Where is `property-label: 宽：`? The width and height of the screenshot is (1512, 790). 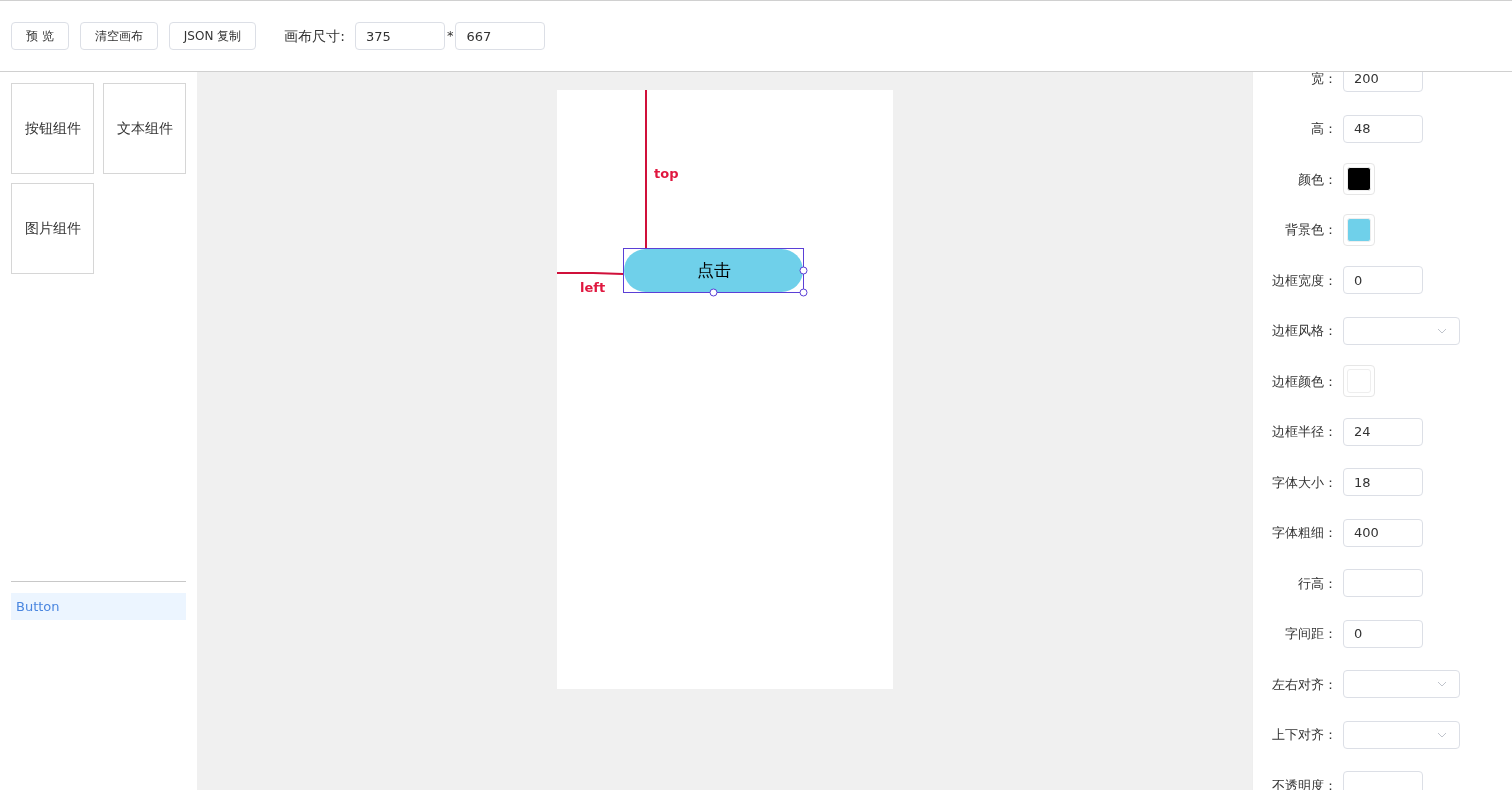
property-label: 宽： is located at coordinates (1324, 80).